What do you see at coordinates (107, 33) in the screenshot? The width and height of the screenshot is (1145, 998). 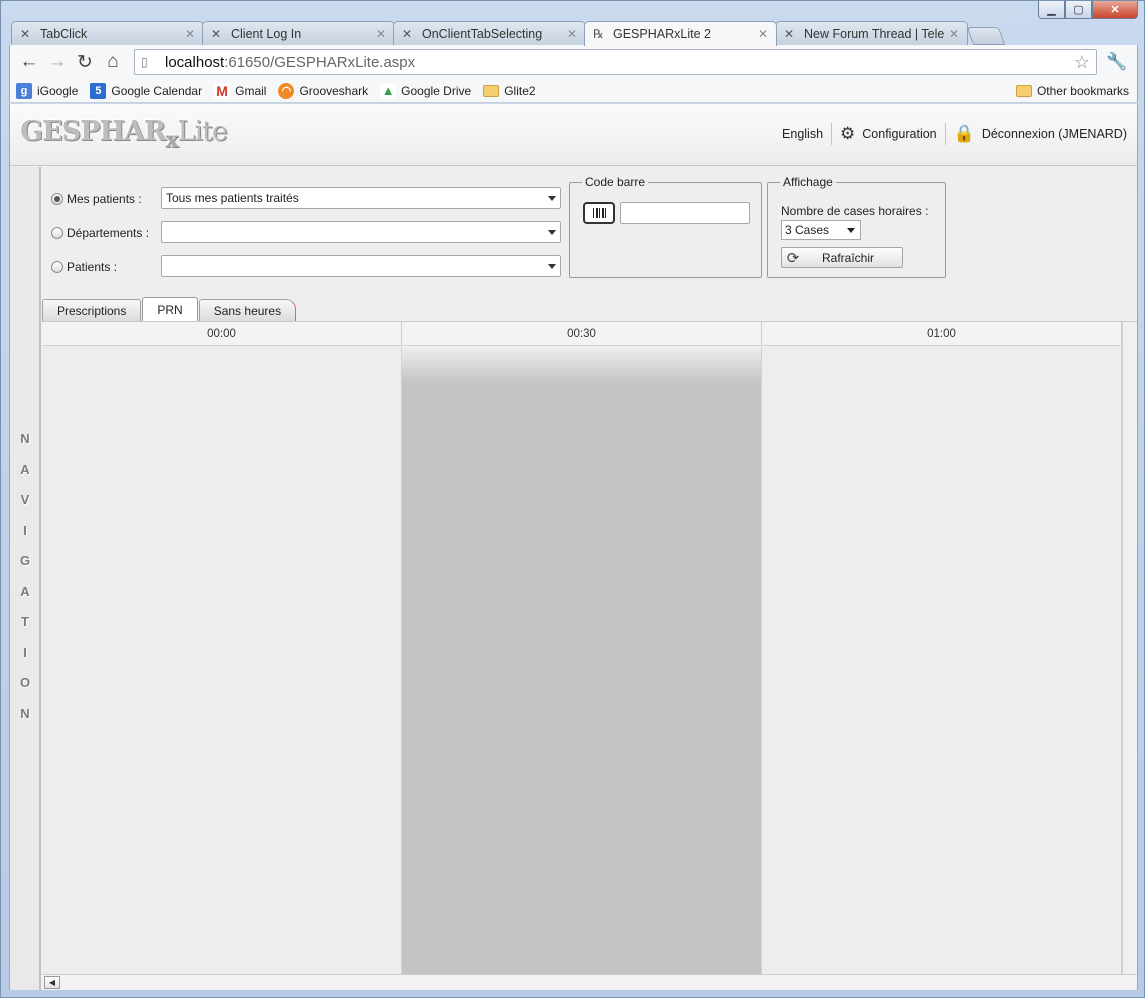 I see `browser-tab: ✕ TabClick ✕` at bounding box center [107, 33].